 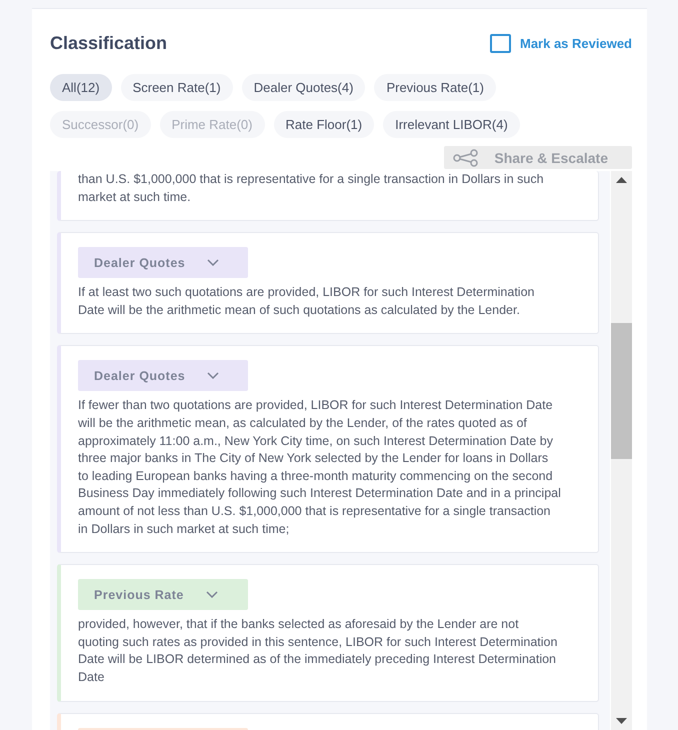 I want to click on filter-chip: Irrelevant LIBOR(4), so click(x=451, y=124).